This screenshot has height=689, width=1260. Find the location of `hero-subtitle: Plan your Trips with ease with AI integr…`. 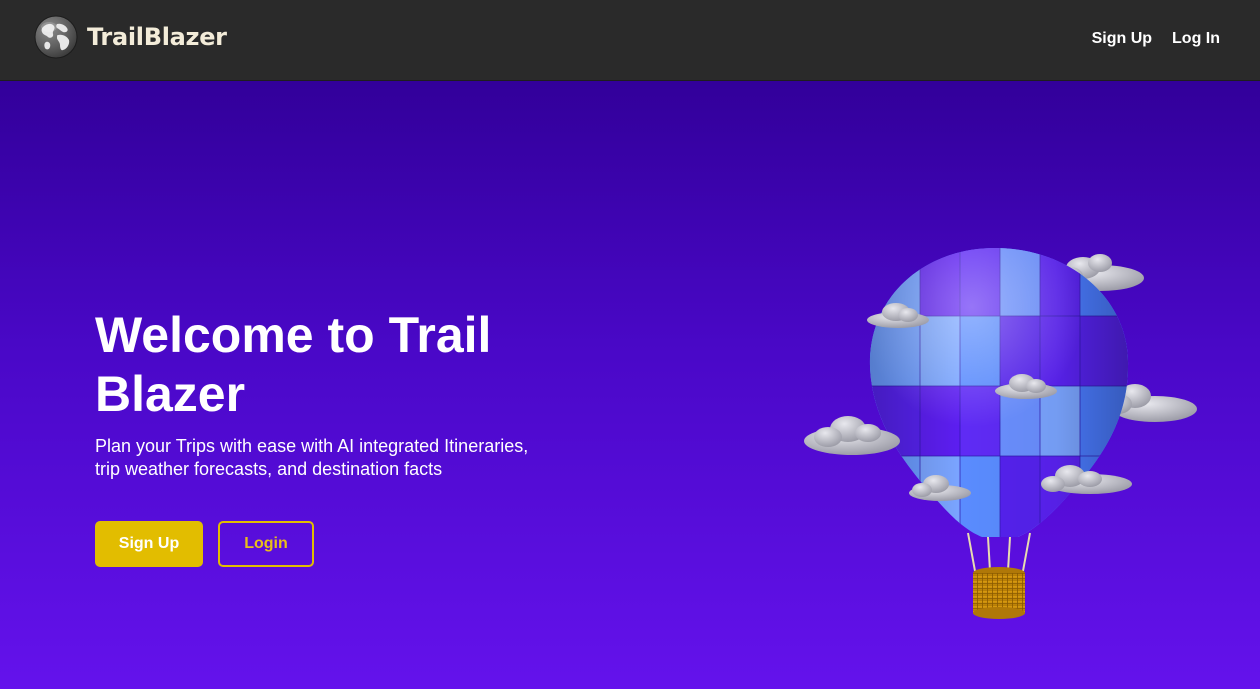

hero-subtitle: Plan your Trips with ease with AI integr… is located at coordinates (312, 457).